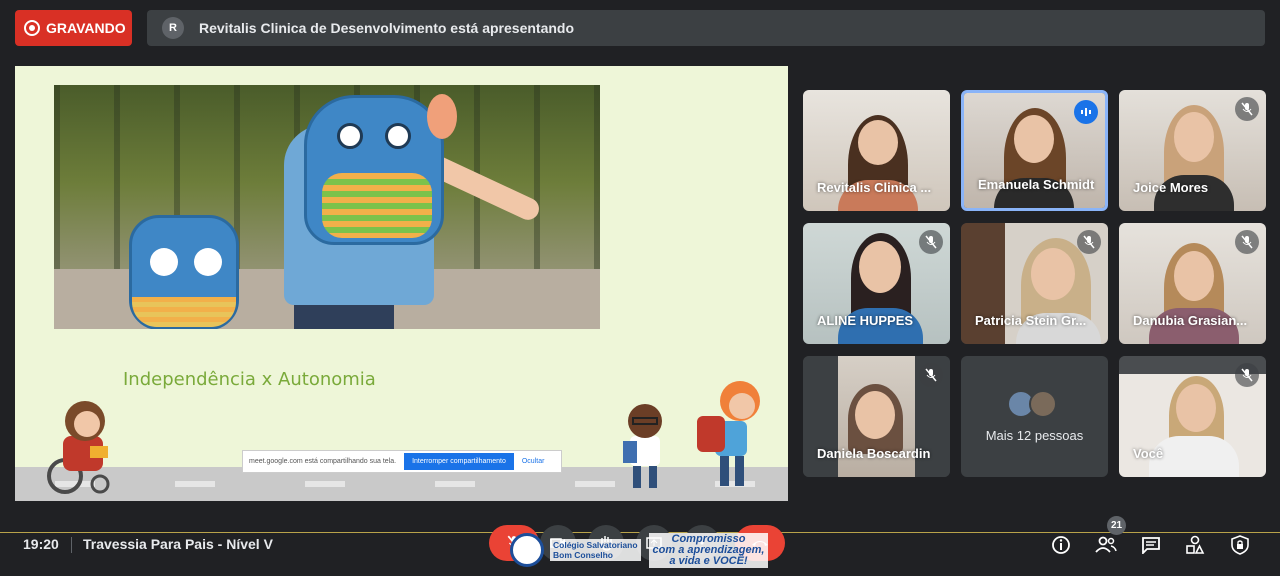 This screenshot has width=1280, height=576. What do you see at coordinates (874, 453) in the screenshot?
I see `participant-name: Daniela Boscardin` at bounding box center [874, 453].